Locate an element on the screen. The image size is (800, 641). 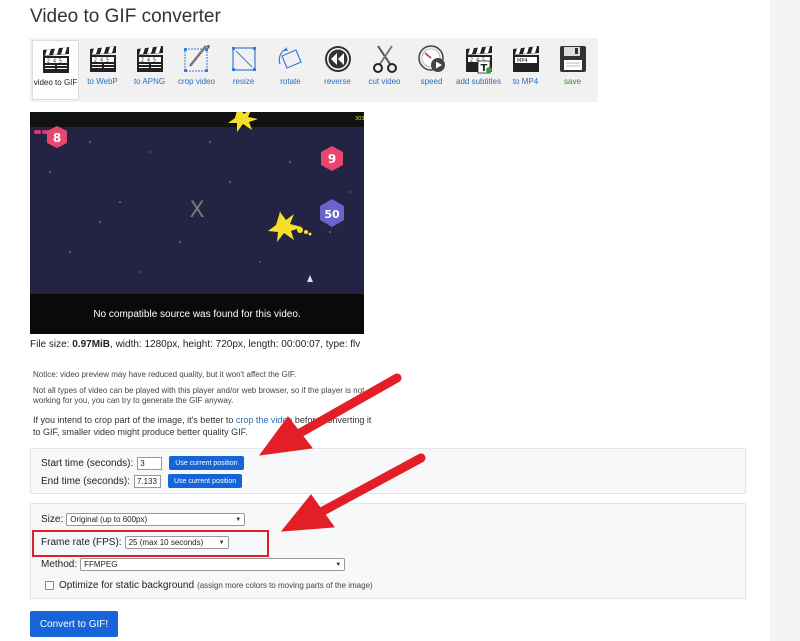
end-use-current-button: Use current position is located at coordinates (205, 481).